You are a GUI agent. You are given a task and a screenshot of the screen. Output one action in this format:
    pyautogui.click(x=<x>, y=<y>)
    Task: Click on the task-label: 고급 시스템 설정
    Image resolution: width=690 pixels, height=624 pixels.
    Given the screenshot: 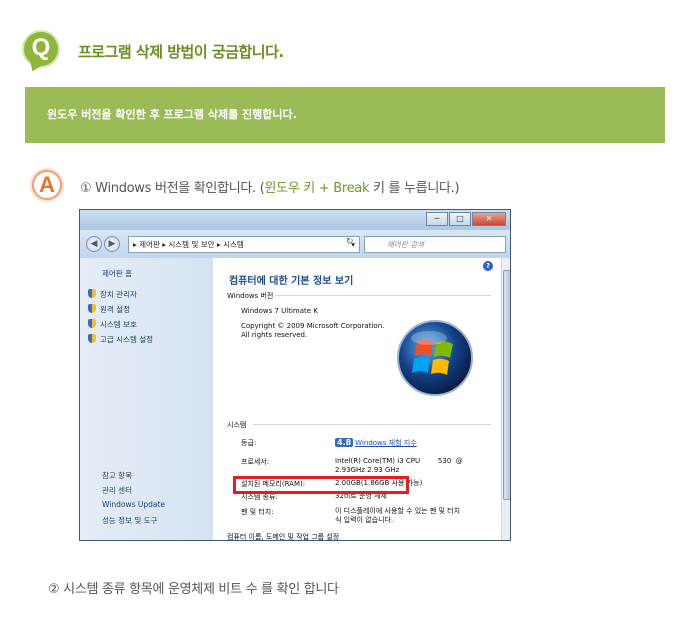 What is the action you would take?
    pyautogui.click(x=127, y=339)
    